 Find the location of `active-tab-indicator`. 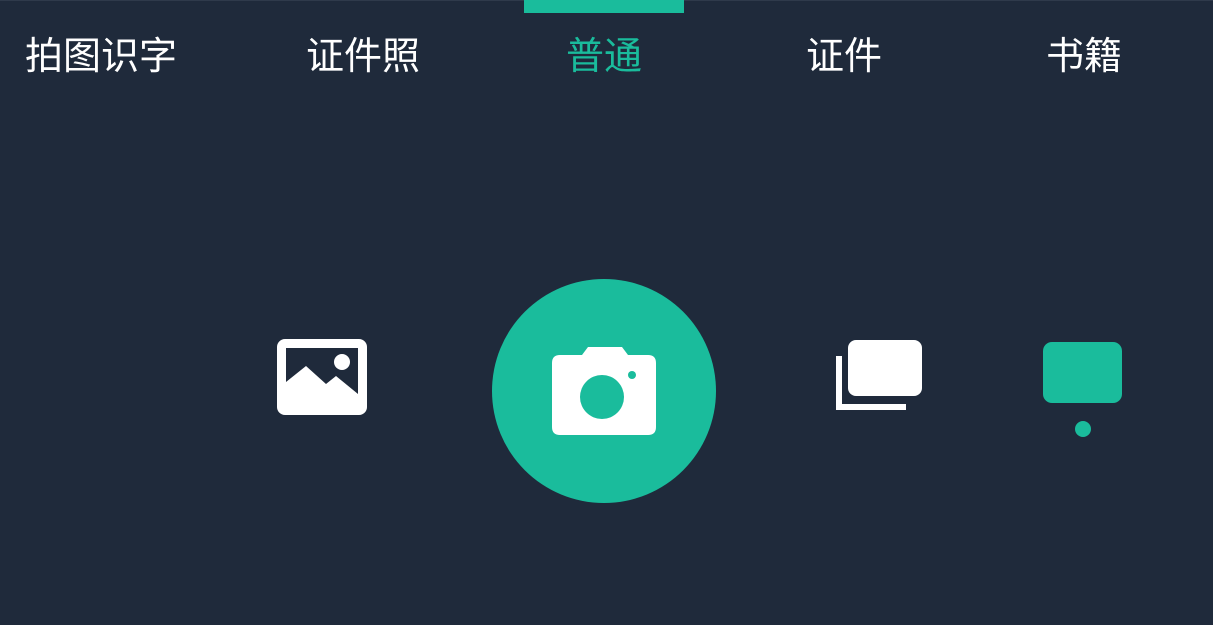

active-tab-indicator is located at coordinates (604, 6).